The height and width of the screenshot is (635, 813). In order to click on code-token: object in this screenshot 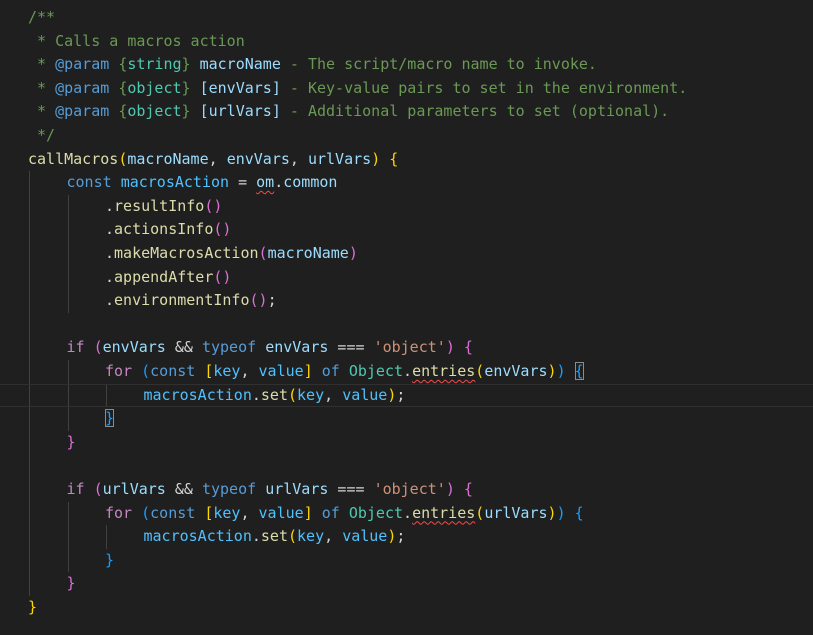, I will do `click(154, 111)`.